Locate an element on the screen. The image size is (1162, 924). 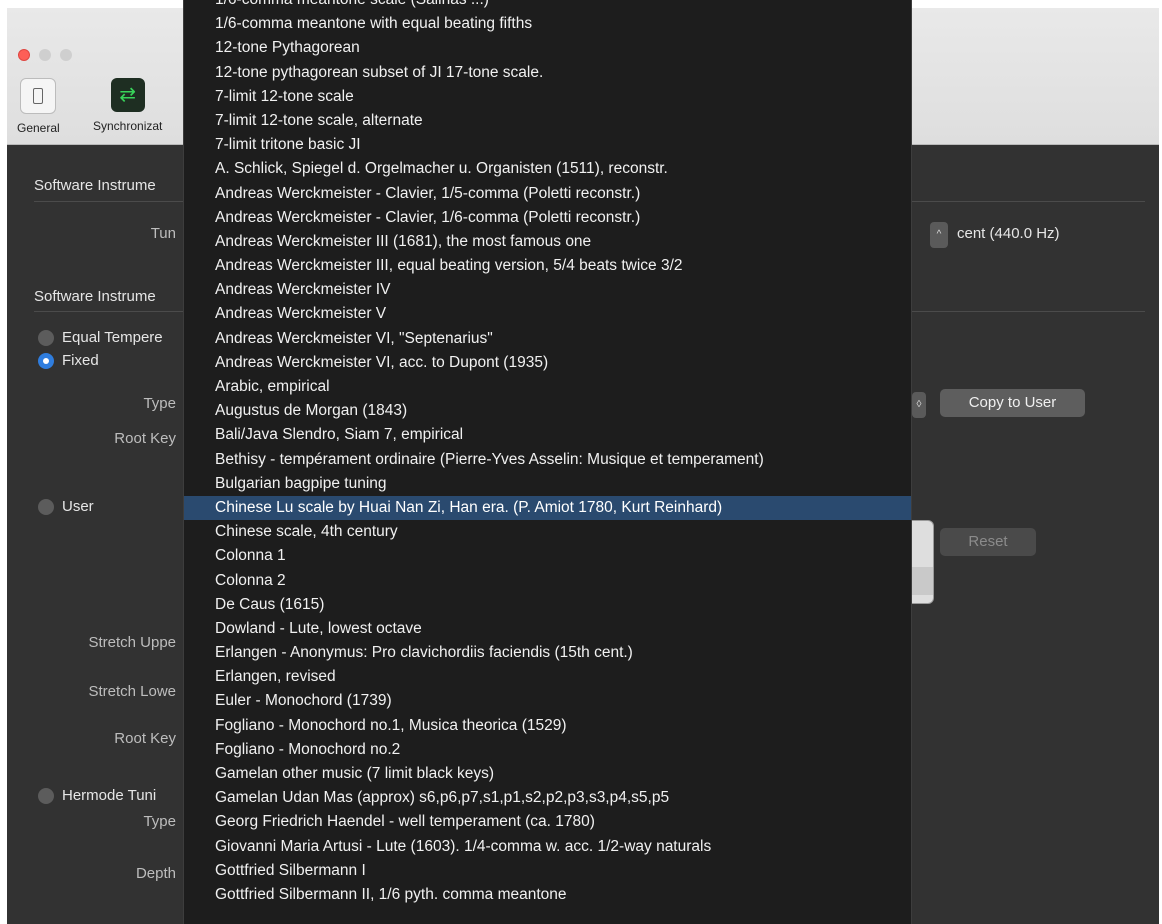
tune-stepper: ^ is located at coordinates (939, 235).